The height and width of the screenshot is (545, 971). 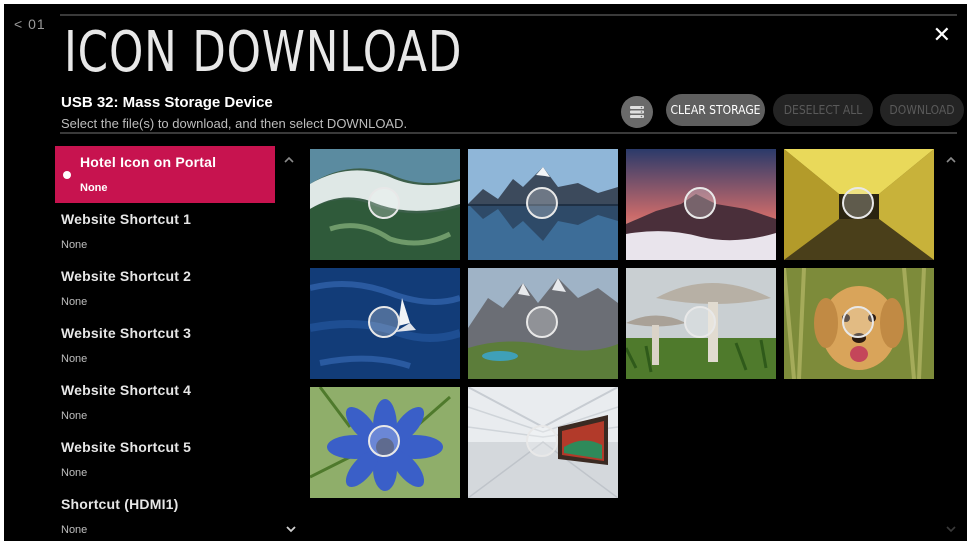 What do you see at coordinates (922, 110) in the screenshot?
I see `download-button: DOWNLOAD` at bounding box center [922, 110].